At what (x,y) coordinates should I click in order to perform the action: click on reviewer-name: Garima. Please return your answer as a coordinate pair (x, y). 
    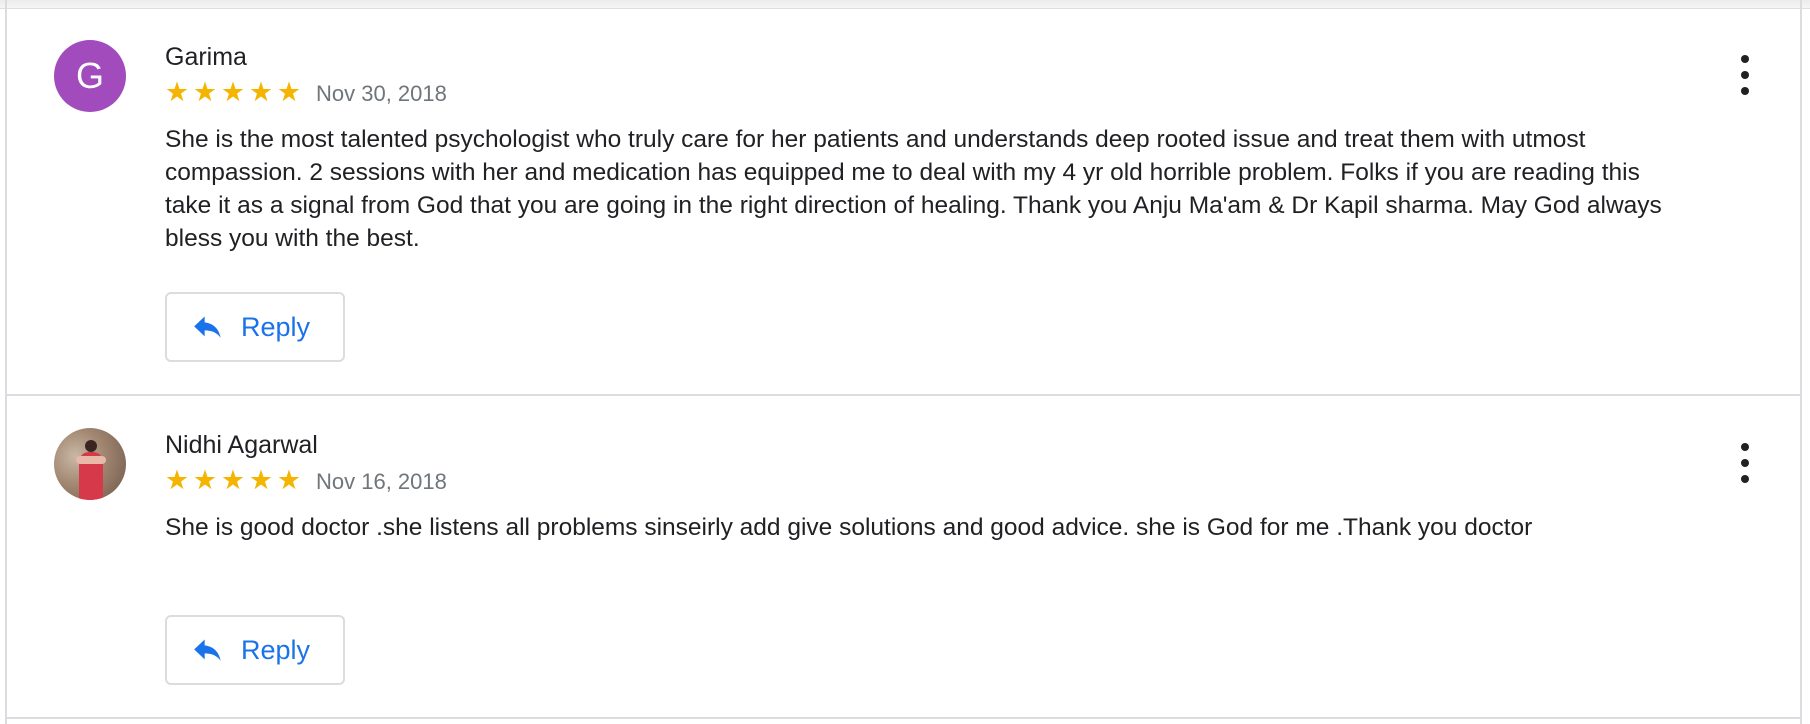
    Looking at the image, I should click on (206, 57).